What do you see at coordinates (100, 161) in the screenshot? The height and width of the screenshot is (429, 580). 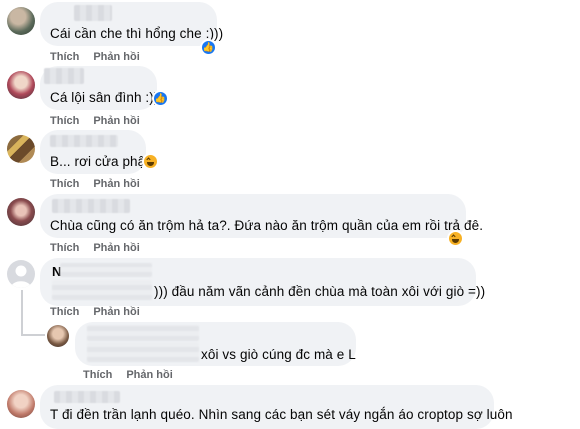 I see `comment-text: B... rơi cửa phật` at bounding box center [100, 161].